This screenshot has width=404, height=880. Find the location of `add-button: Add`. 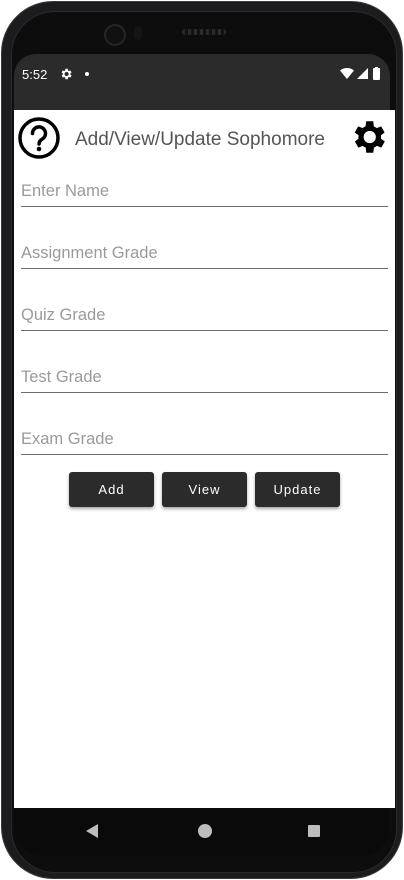

add-button: Add is located at coordinates (111, 489).